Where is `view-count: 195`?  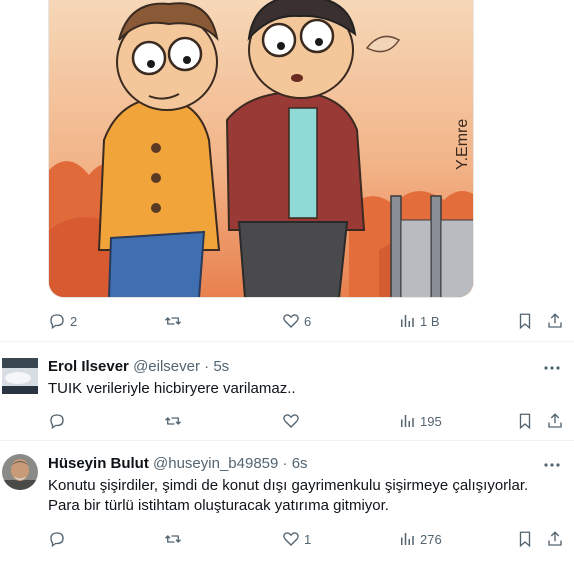 view-count: 195 is located at coordinates (431, 421).